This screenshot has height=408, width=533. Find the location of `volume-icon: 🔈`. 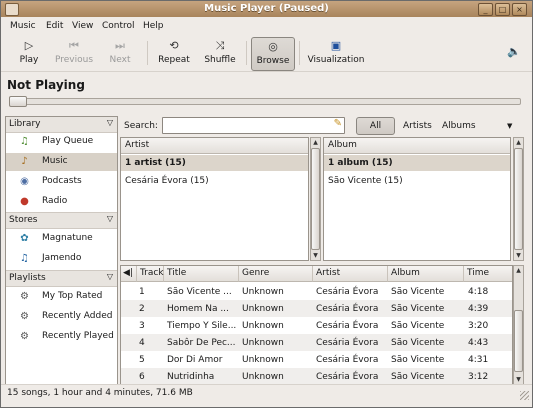

volume-icon: 🔈 is located at coordinates (514, 51).